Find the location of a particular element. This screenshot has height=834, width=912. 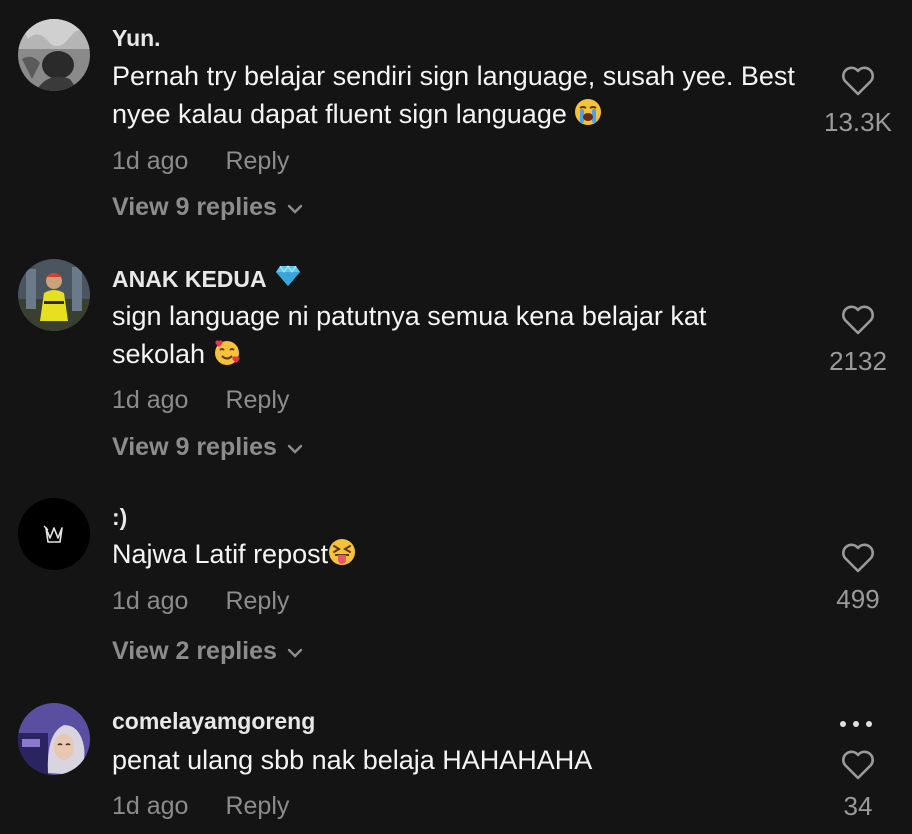

username-text: comelayamgoreng is located at coordinates (214, 721).